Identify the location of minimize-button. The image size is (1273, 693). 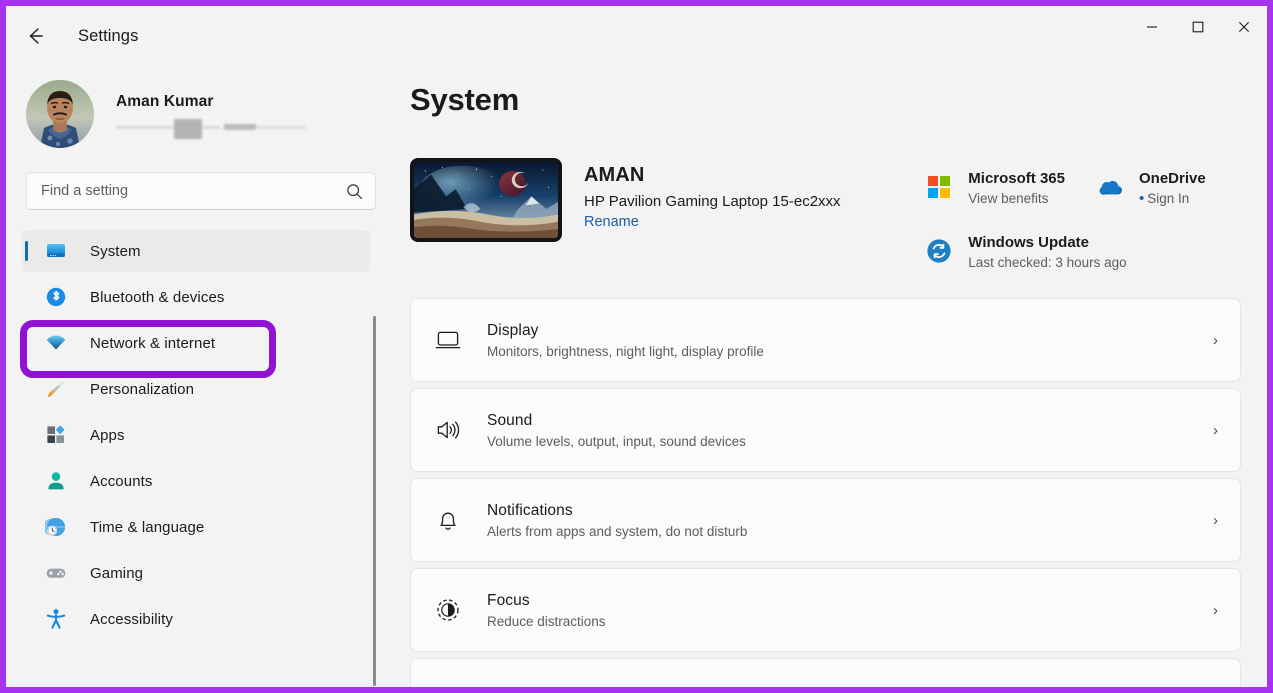
(1152, 27).